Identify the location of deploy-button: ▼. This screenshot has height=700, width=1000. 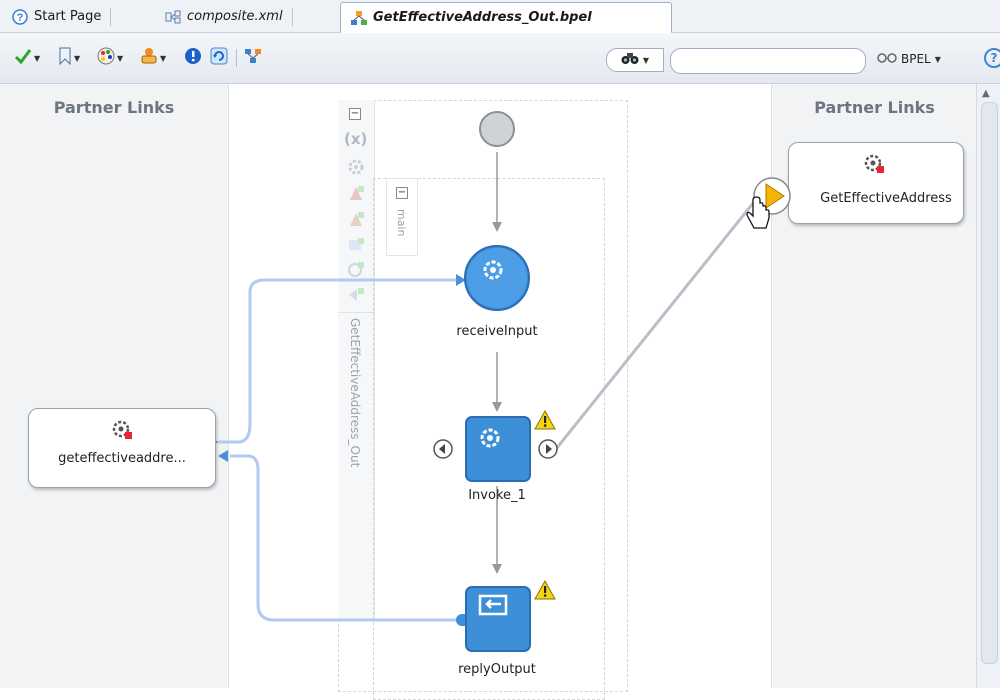
(153, 58).